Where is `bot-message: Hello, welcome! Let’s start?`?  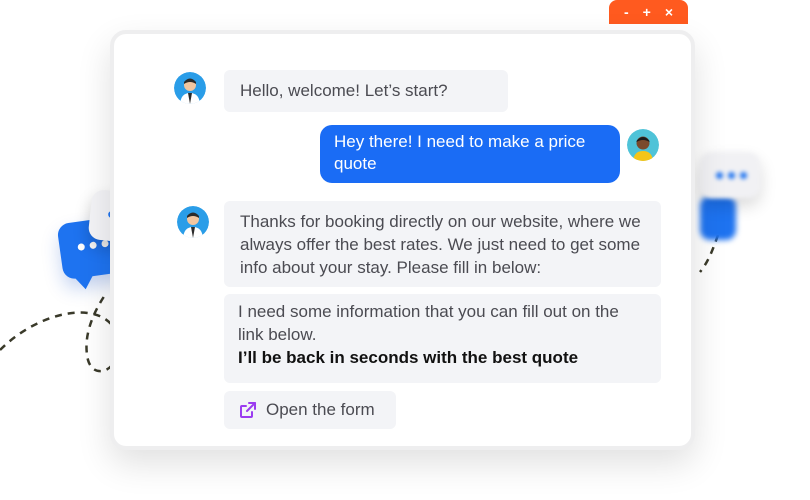 bot-message: Hello, welcome! Let’s start? is located at coordinates (366, 91).